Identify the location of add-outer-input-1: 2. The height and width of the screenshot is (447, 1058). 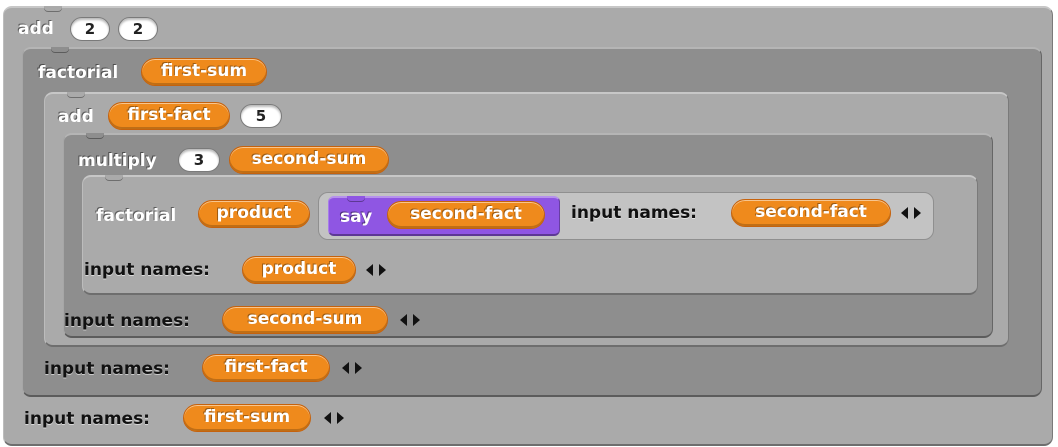
(90, 29).